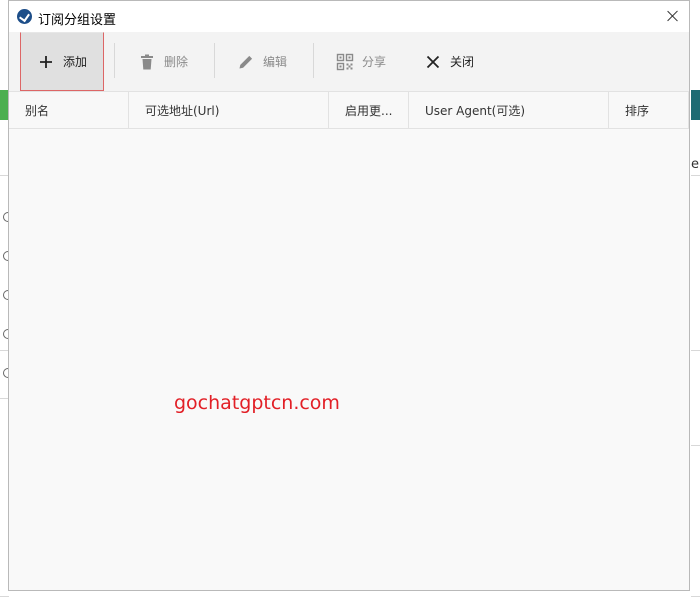 The image size is (700, 600). I want to click on watermark-text: gochatgptcn.com, so click(257, 403).